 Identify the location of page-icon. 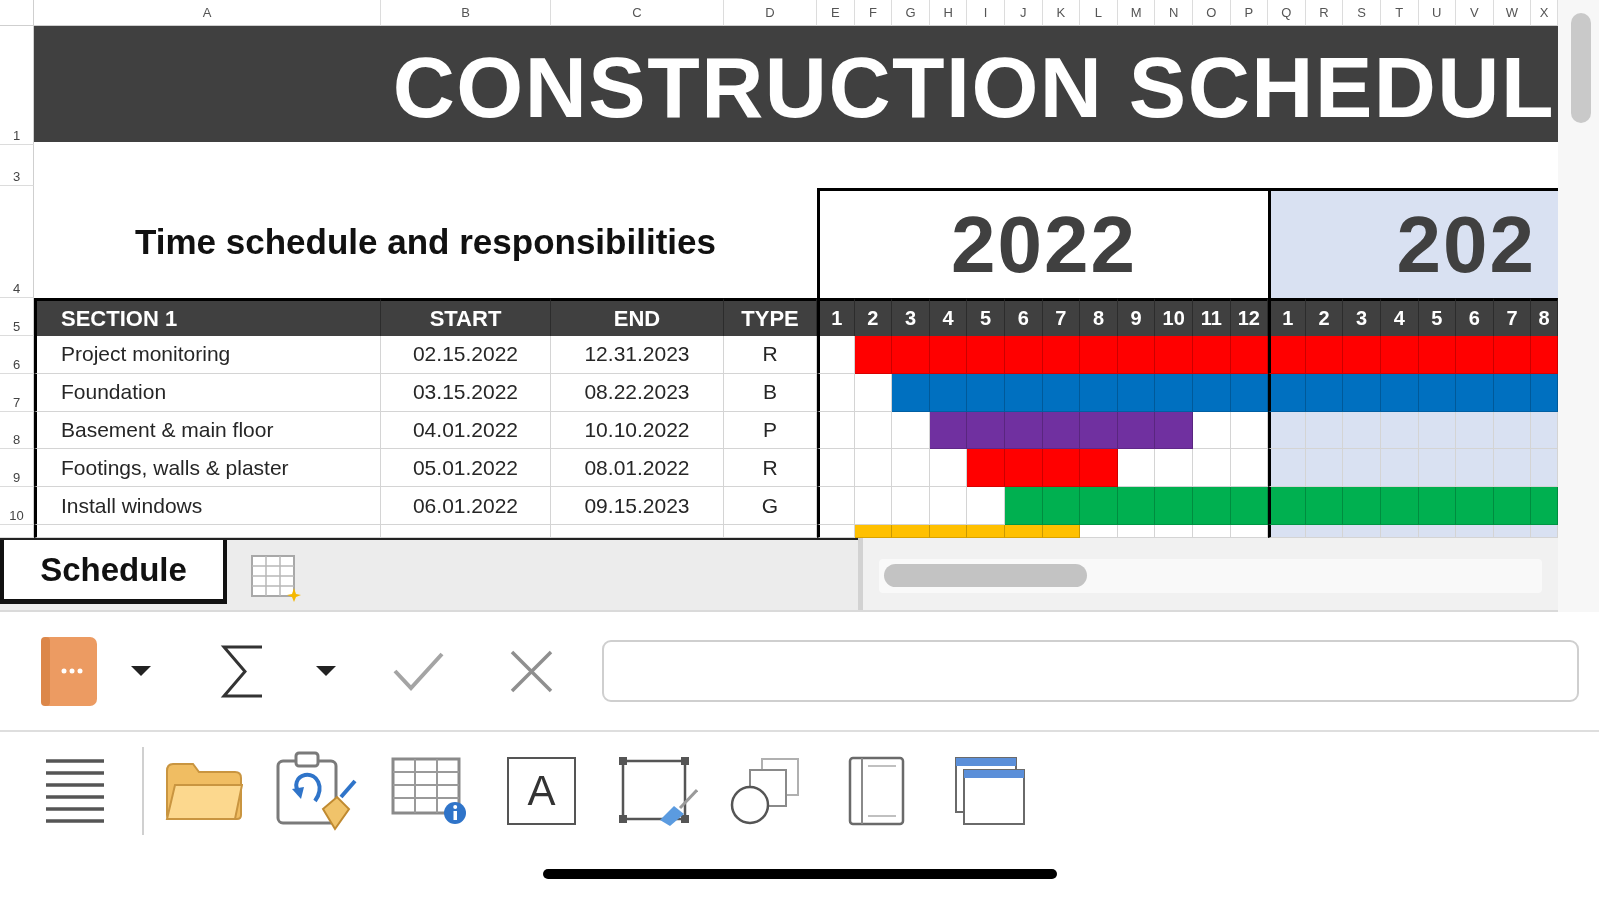
(876, 791).